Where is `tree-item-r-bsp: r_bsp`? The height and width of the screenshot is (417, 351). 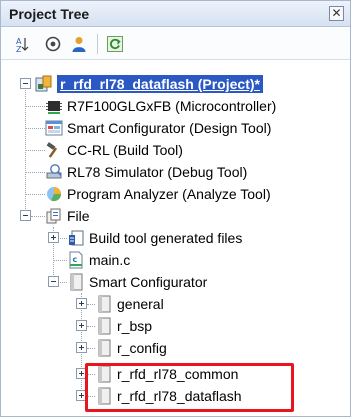
tree-item-r-bsp: r_bsp is located at coordinates (123, 326).